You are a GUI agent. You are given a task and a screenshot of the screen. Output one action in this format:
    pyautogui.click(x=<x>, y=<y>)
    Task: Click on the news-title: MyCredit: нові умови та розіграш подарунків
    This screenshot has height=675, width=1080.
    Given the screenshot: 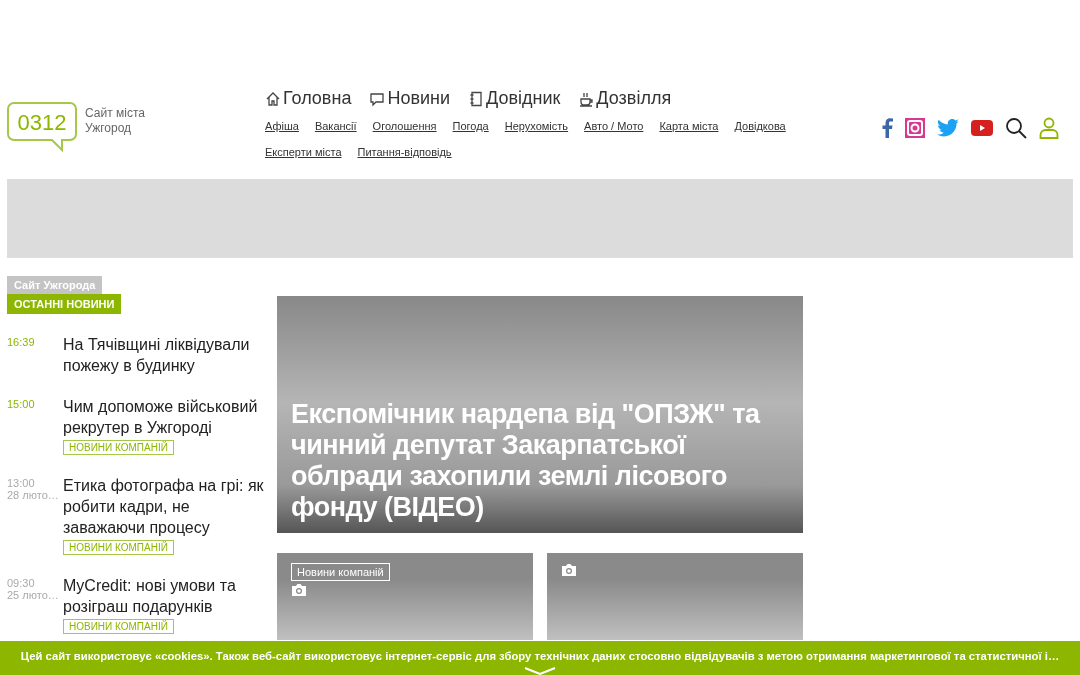 What is the action you would take?
    pyautogui.click(x=164, y=596)
    